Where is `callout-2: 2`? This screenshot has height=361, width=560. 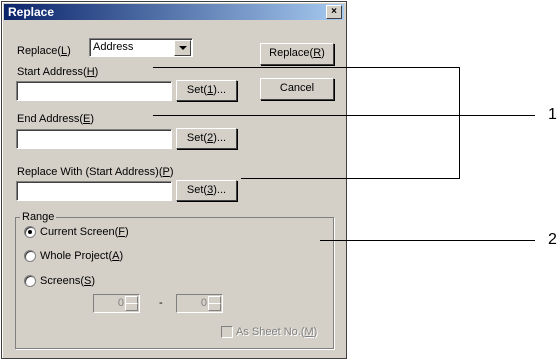 callout-2: 2 is located at coordinates (552, 239).